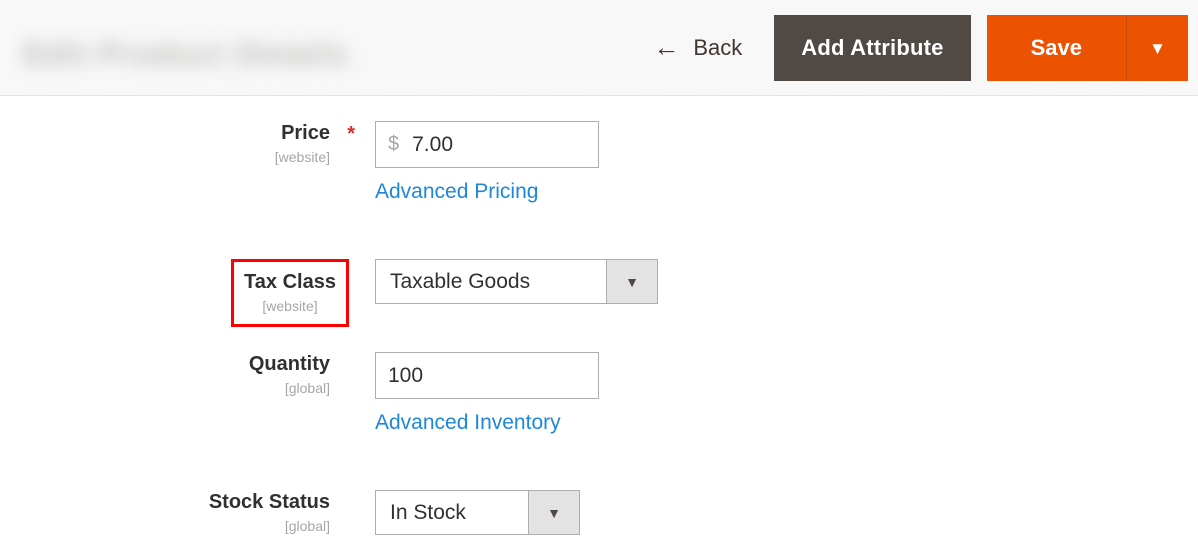  I want to click on stock-status-select: In Stock ▼, so click(477, 512).